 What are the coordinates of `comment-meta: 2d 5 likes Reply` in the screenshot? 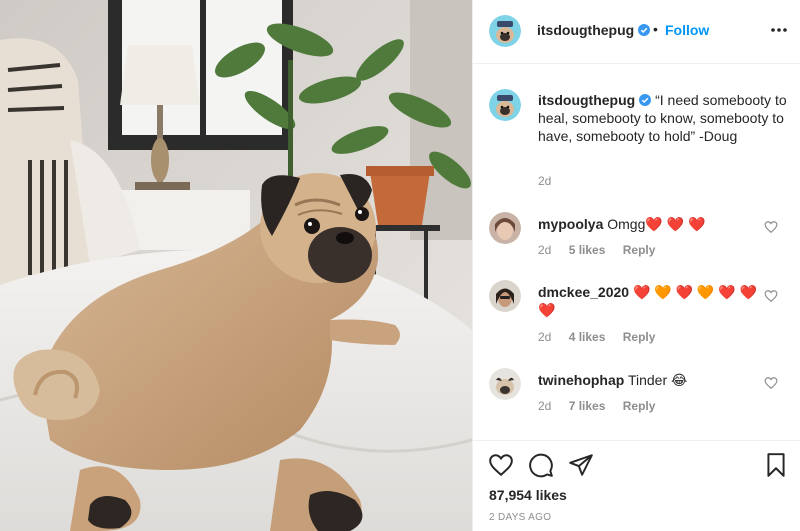 It's located at (603, 250).